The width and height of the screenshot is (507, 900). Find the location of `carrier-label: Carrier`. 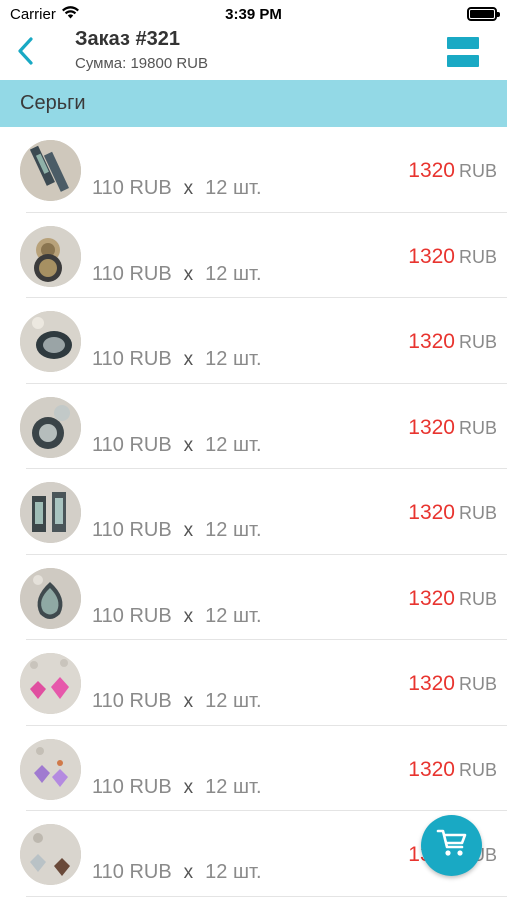

carrier-label: Carrier is located at coordinates (33, 14).